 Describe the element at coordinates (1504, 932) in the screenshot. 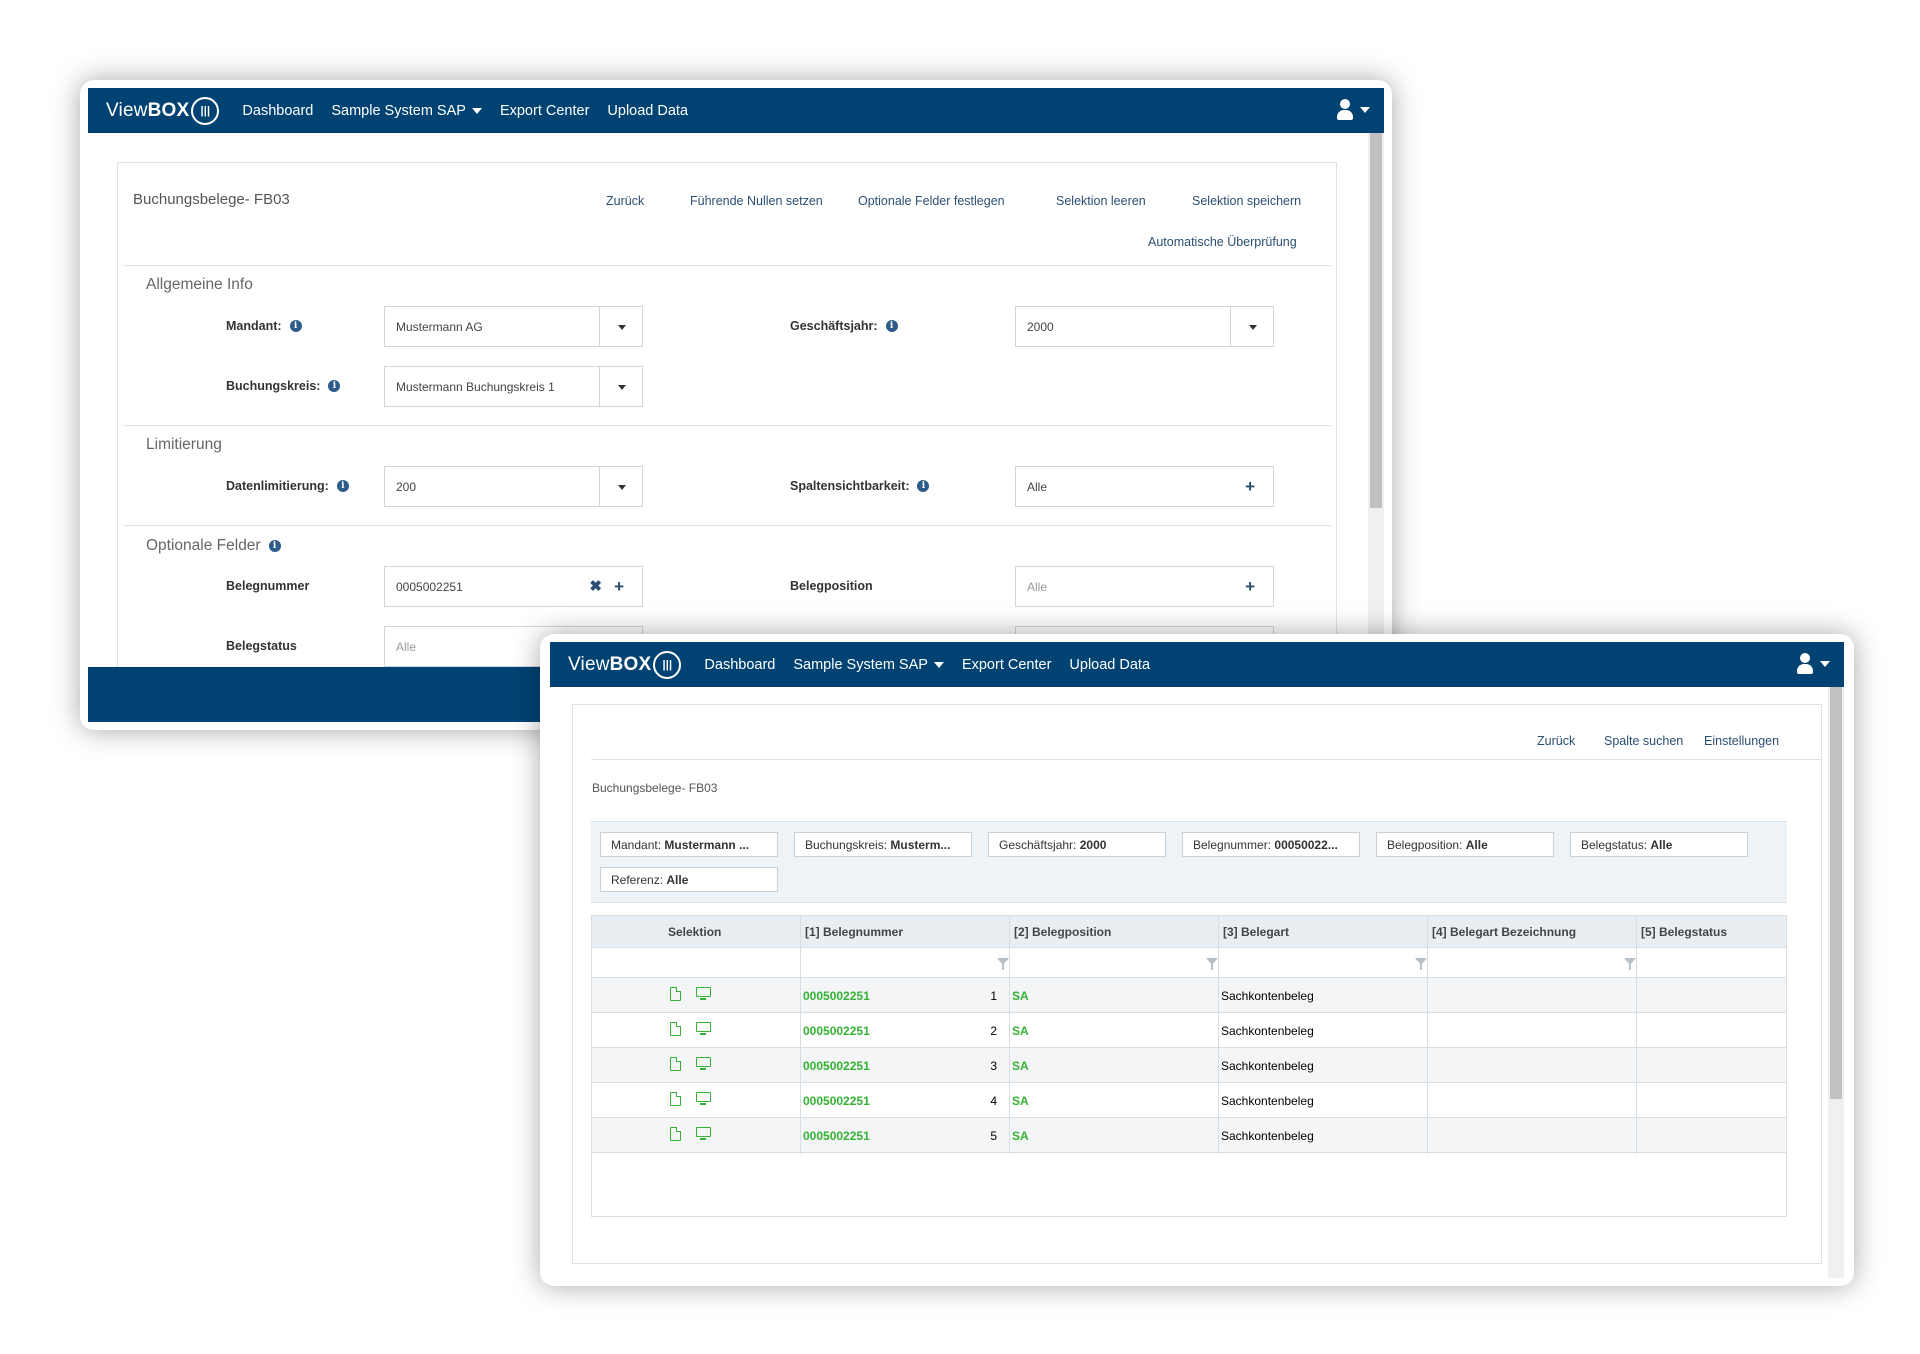

I see `column-header-belegart-bezeichnung: [4] Belegart Bezeichnung` at that location.